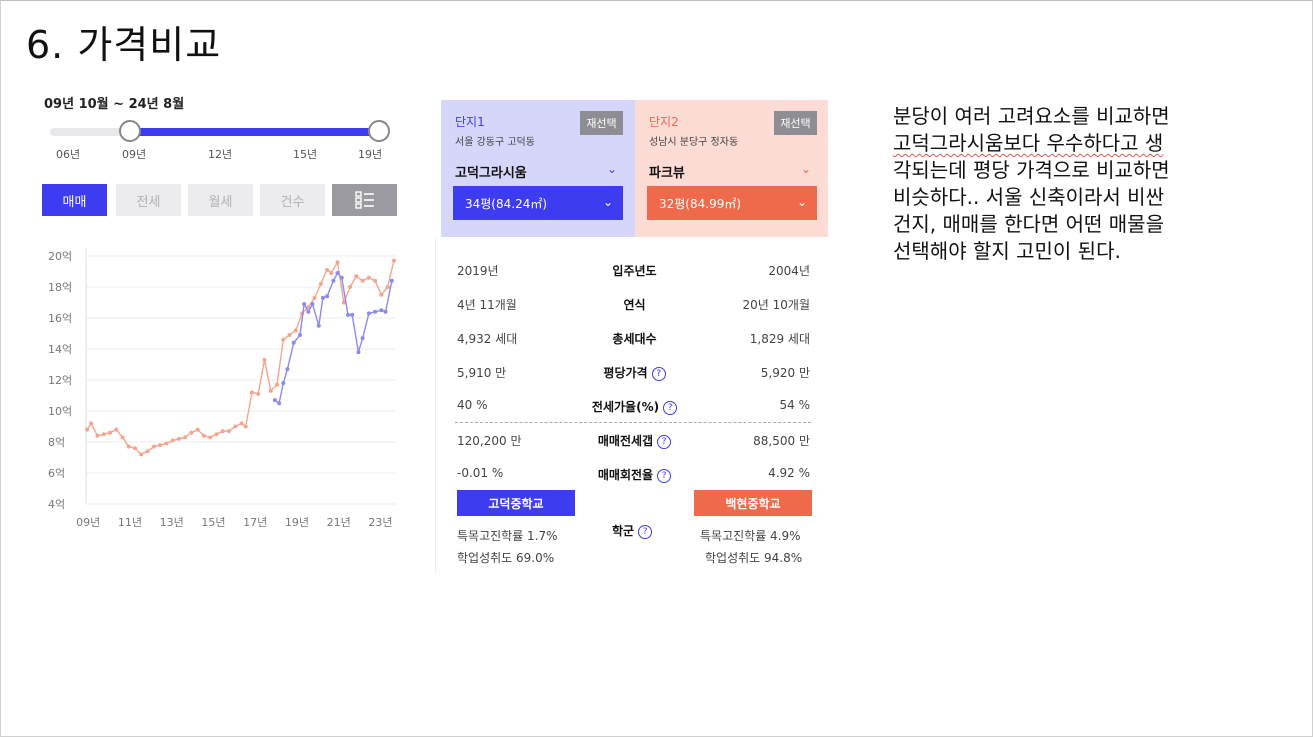  Describe the element at coordinates (60, 380) in the screenshot. I see `y-tick-label: 12억` at that location.